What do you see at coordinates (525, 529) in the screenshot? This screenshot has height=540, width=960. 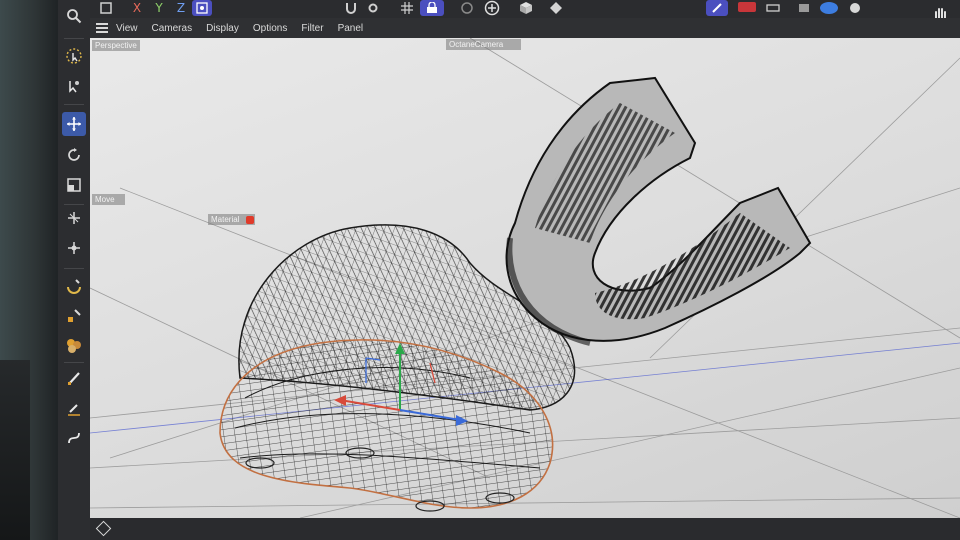 I see `bottom-bar` at bounding box center [525, 529].